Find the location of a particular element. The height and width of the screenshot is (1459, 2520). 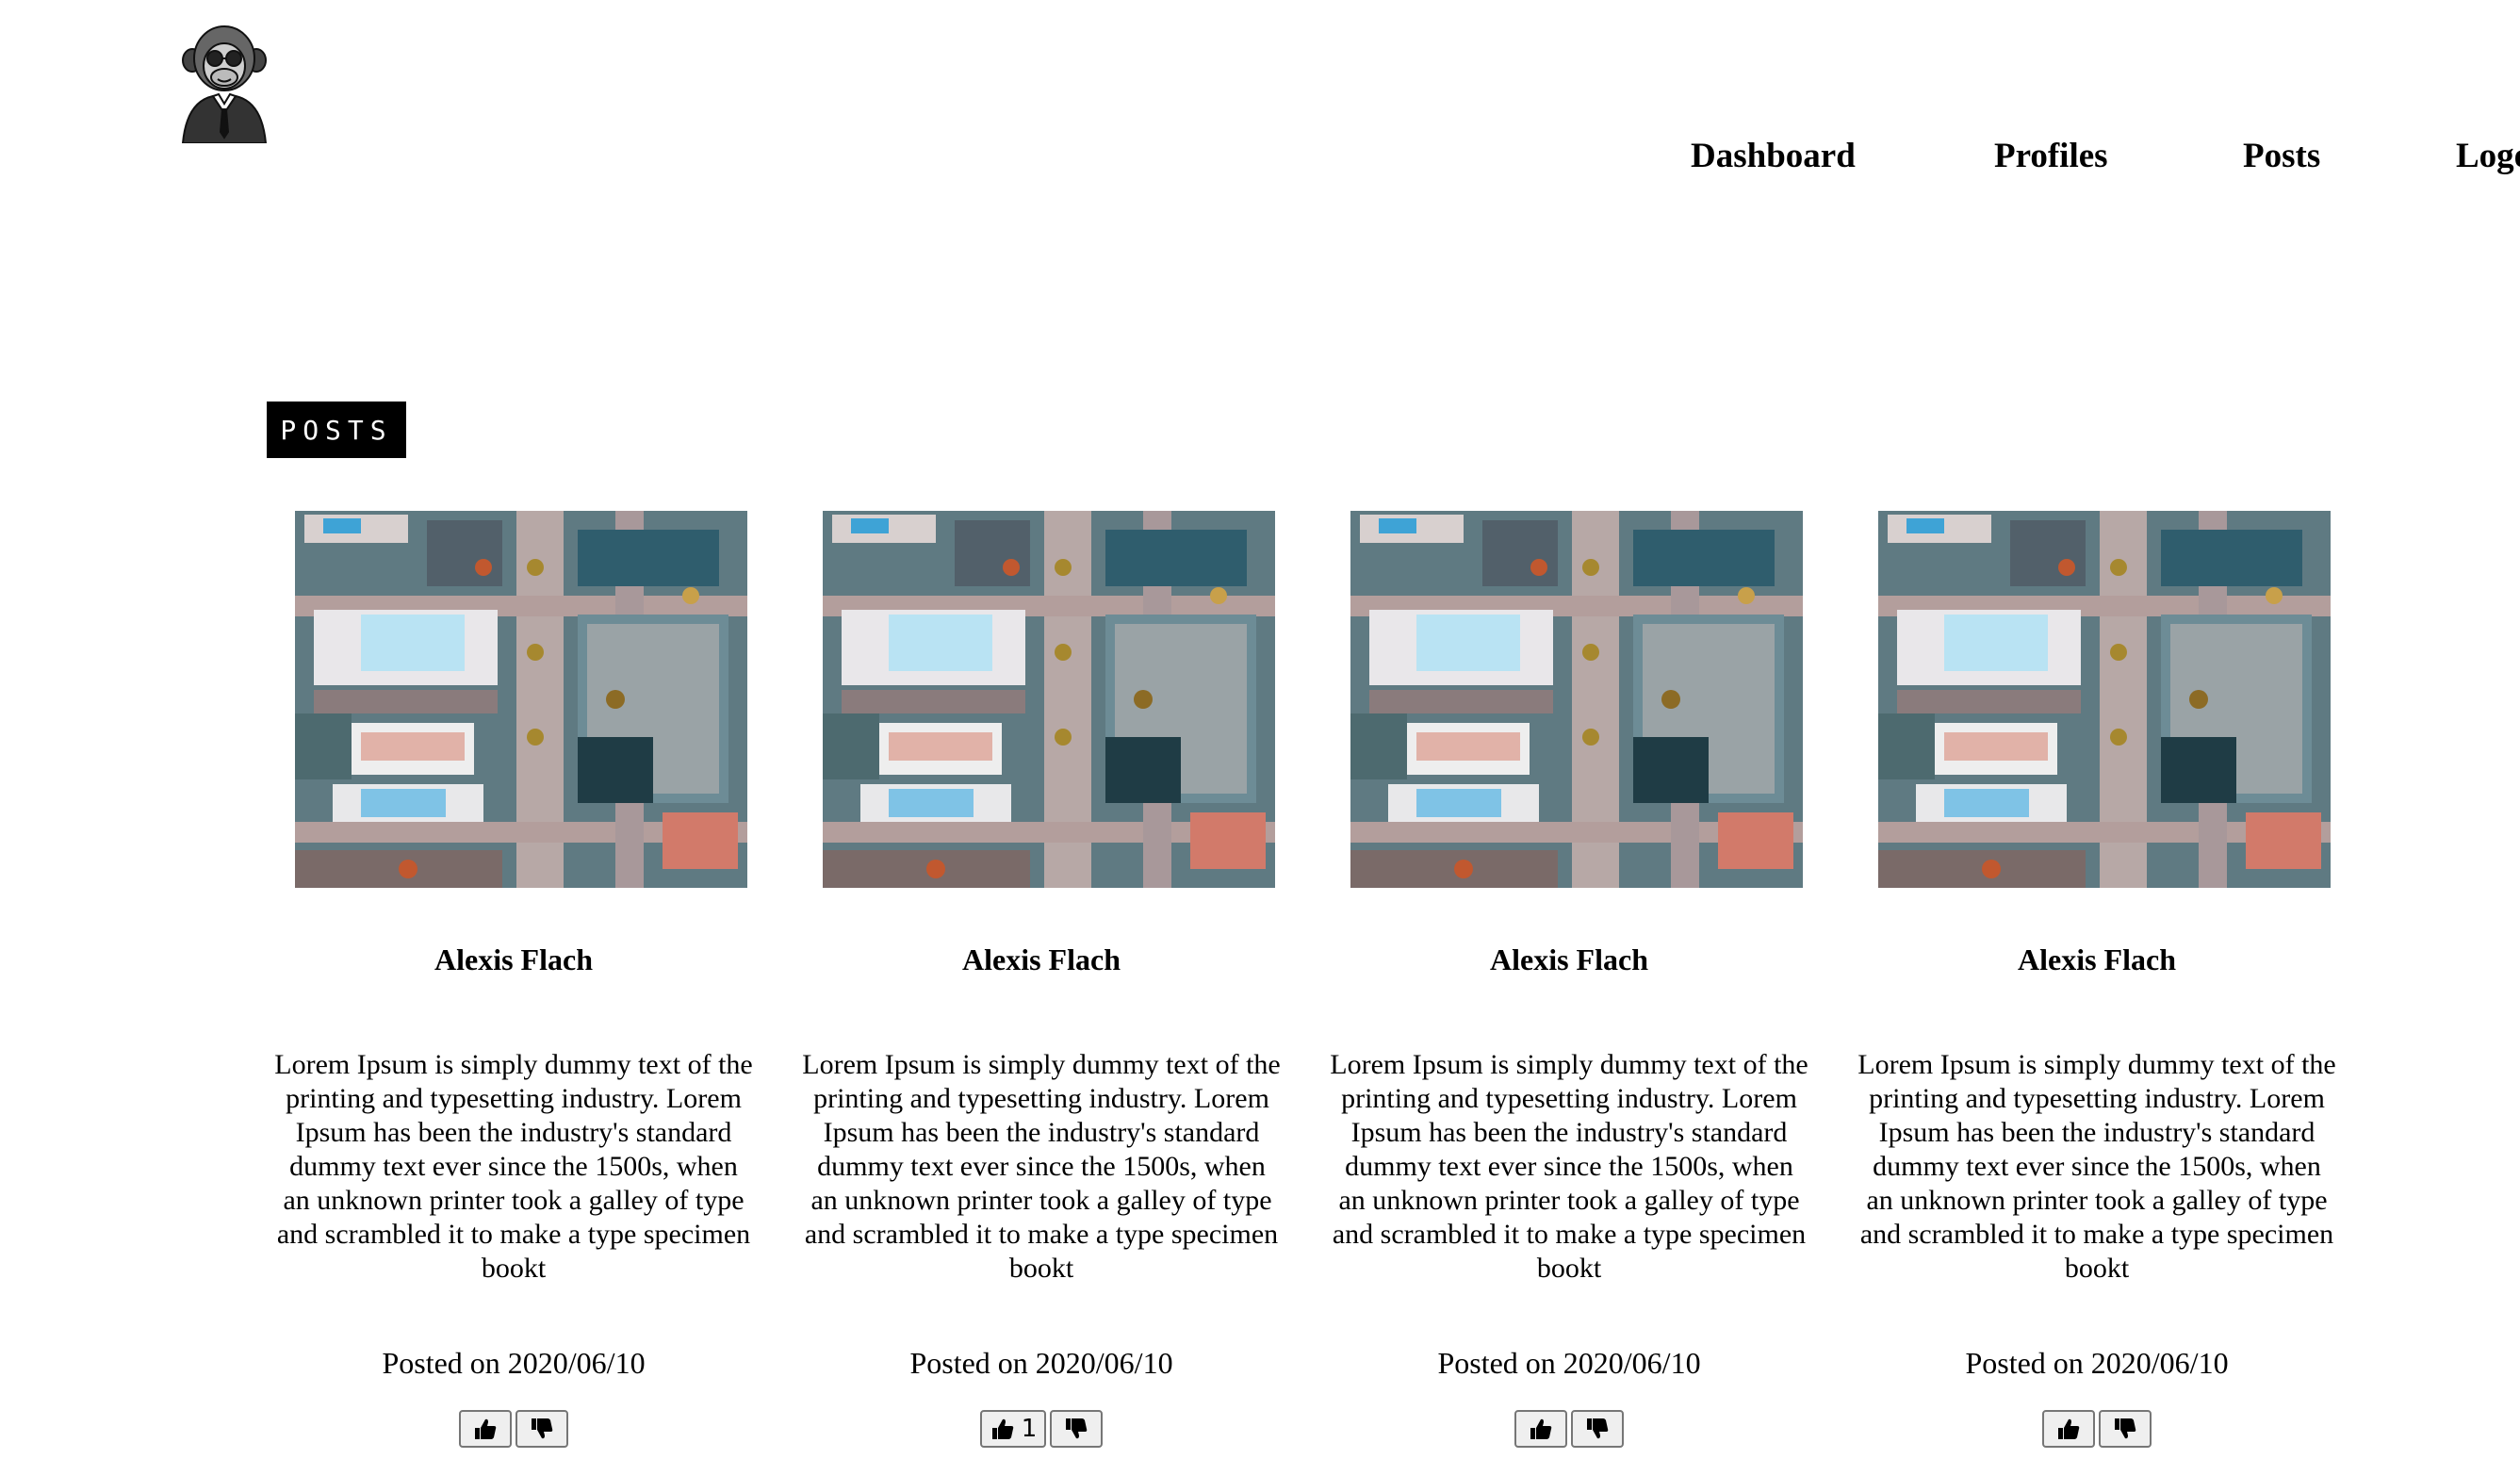

nav-posts-link: Posts is located at coordinates (2281, 156).